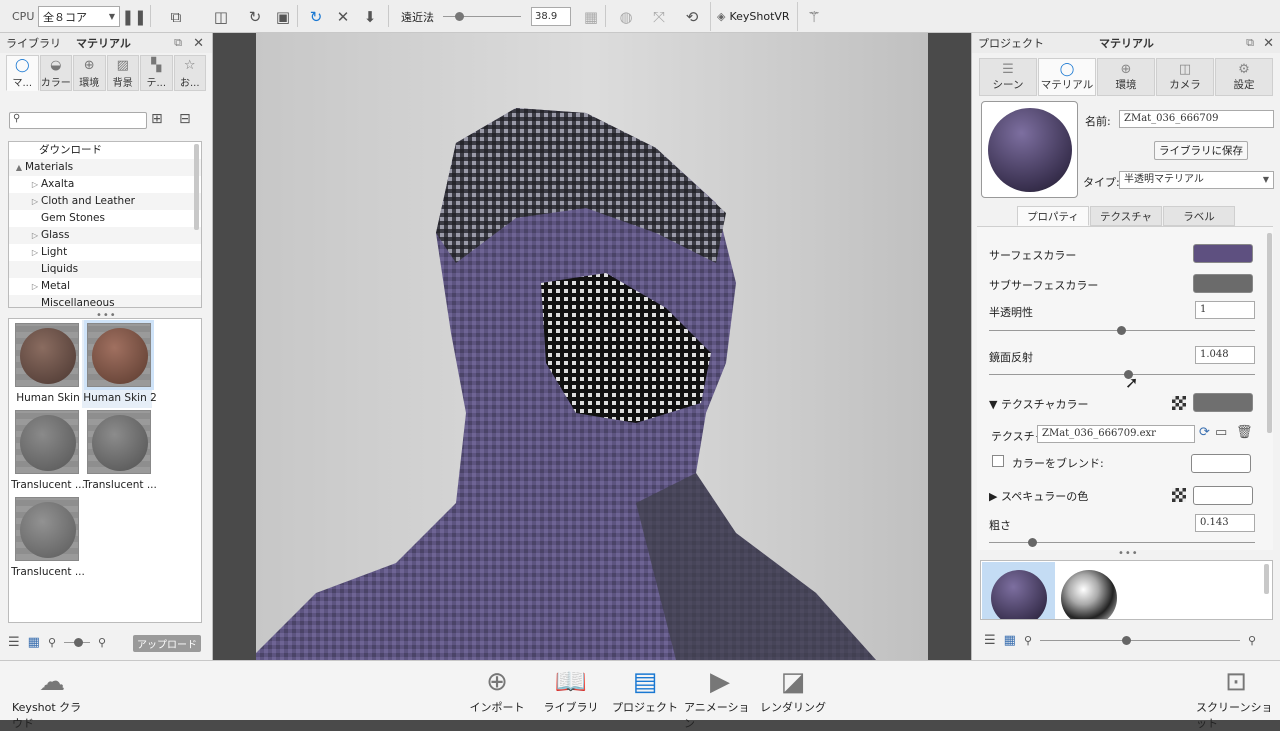 The height and width of the screenshot is (731, 1280). Describe the element at coordinates (626, 16) in the screenshot. I see `sphere-icon: ◍` at that location.